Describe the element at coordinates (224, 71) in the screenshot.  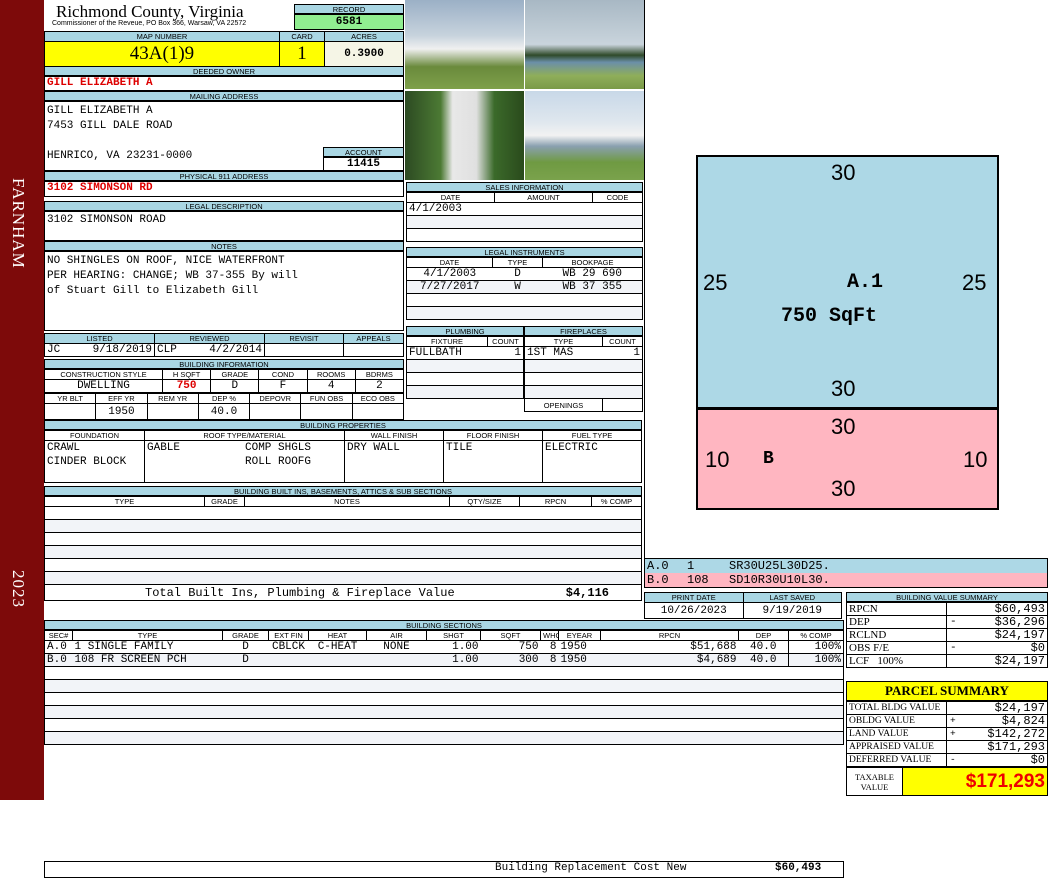
I see `owner-label: DEEDED OWNER` at that location.